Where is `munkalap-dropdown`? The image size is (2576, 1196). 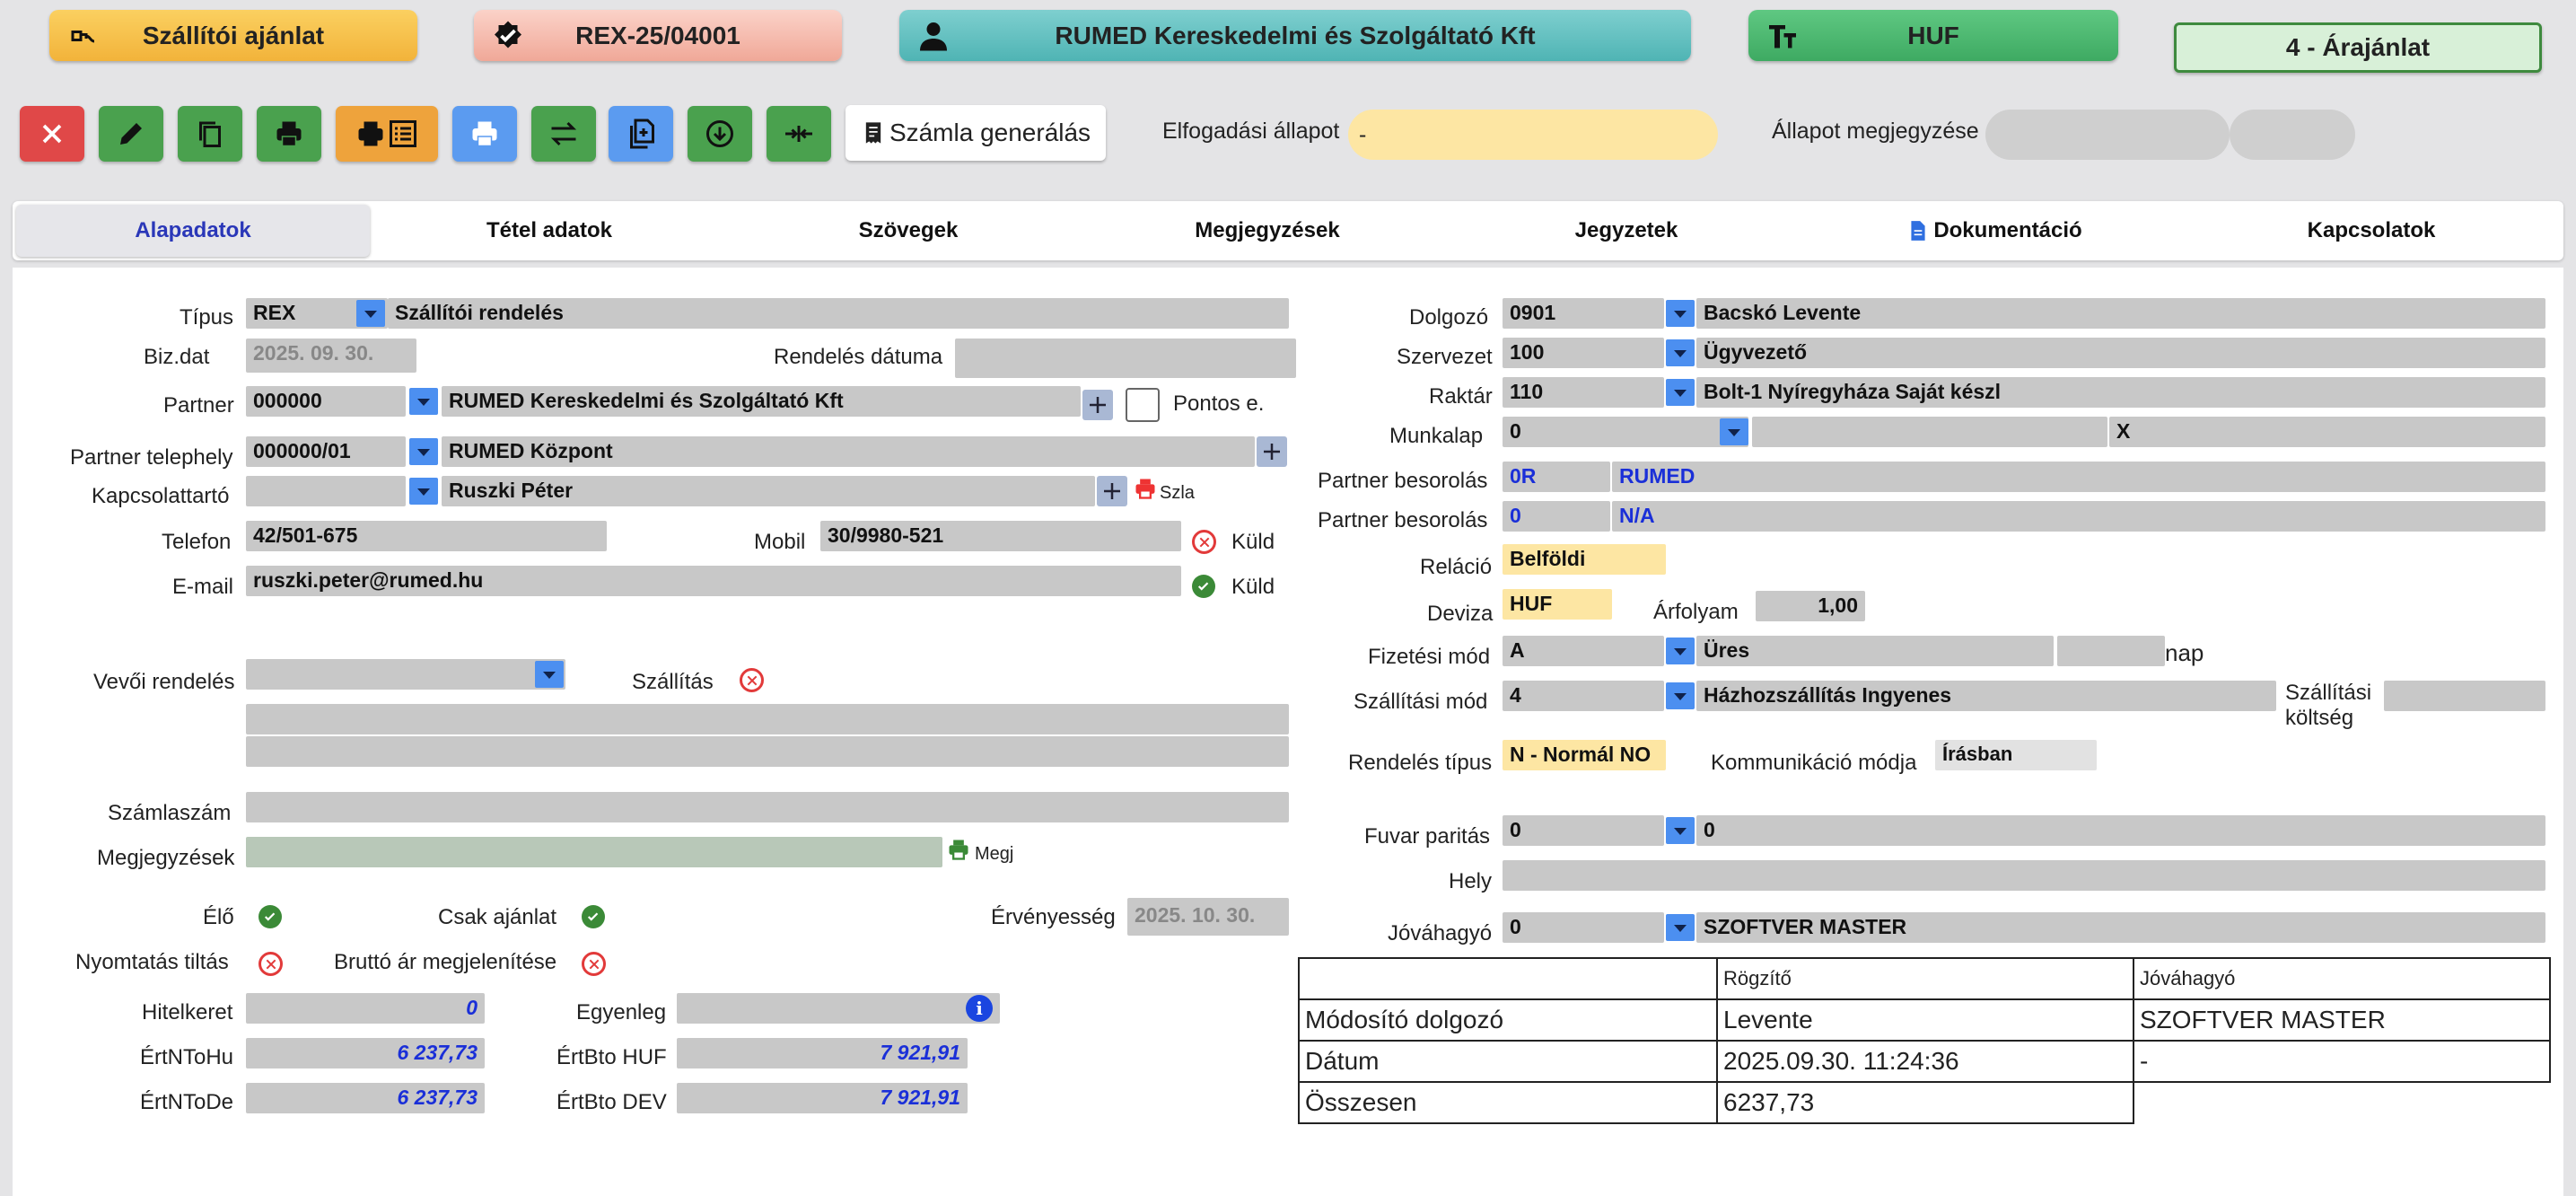 munkalap-dropdown is located at coordinates (1734, 431).